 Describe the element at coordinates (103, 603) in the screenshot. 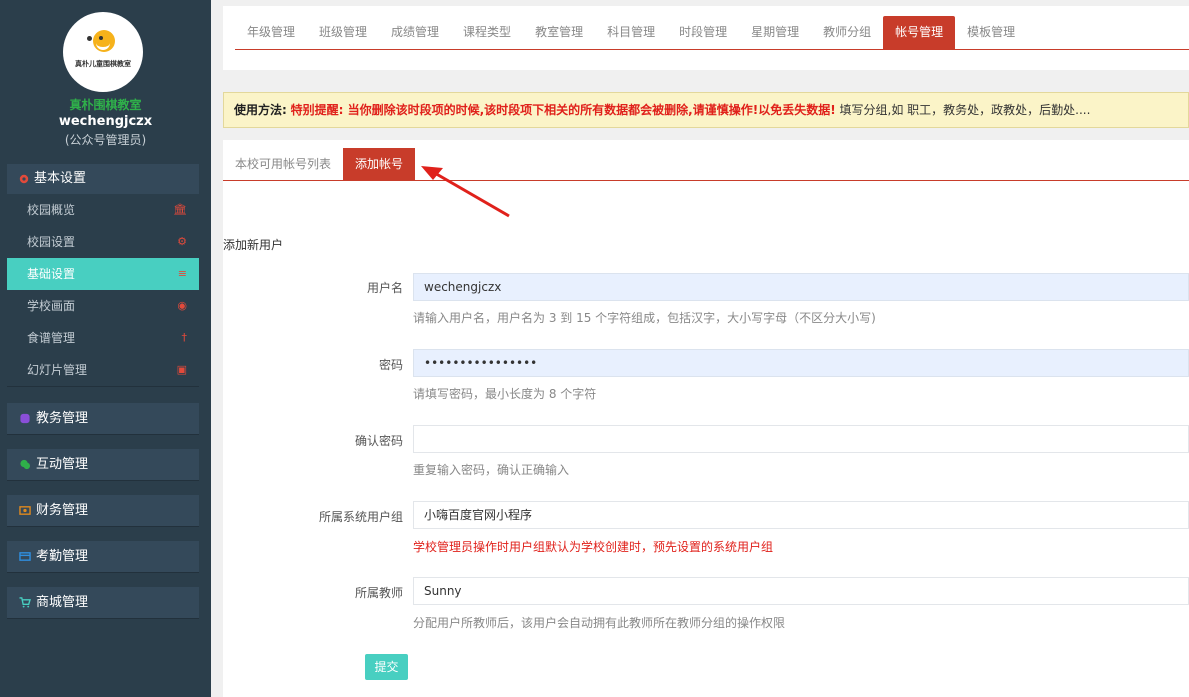

I see `sidebar-group-mall: 商城管理` at that location.